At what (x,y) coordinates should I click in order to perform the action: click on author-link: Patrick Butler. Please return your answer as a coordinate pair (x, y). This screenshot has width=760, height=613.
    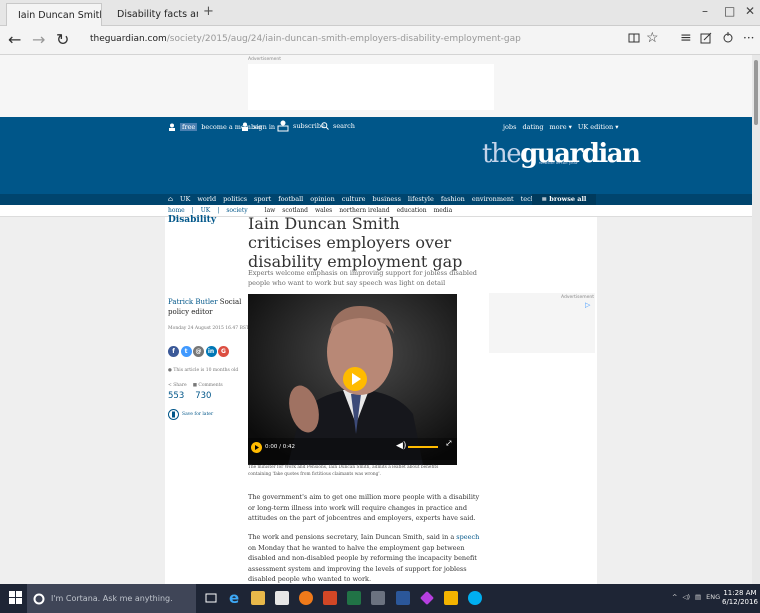
    Looking at the image, I should click on (193, 302).